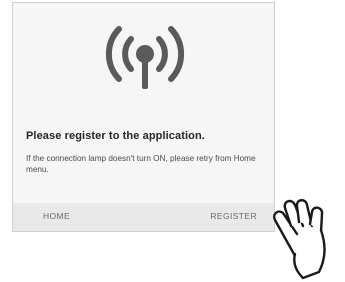 Image resolution: width=345 pixels, height=282 pixels. I want to click on wireless-signal-icon, so click(145, 57).